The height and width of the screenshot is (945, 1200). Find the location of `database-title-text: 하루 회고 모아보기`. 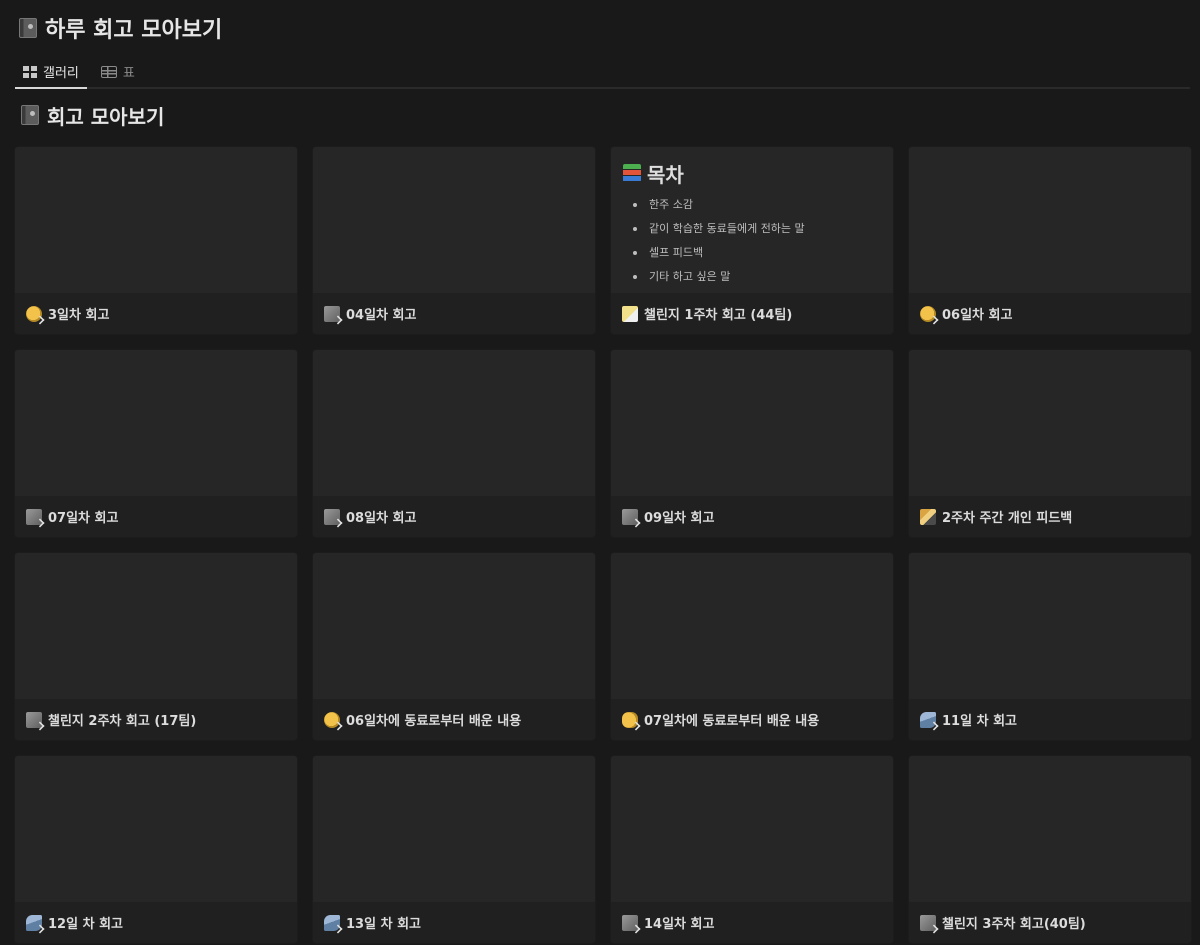

database-title-text: 하루 회고 모아보기 is located at coordinates (134, 30).